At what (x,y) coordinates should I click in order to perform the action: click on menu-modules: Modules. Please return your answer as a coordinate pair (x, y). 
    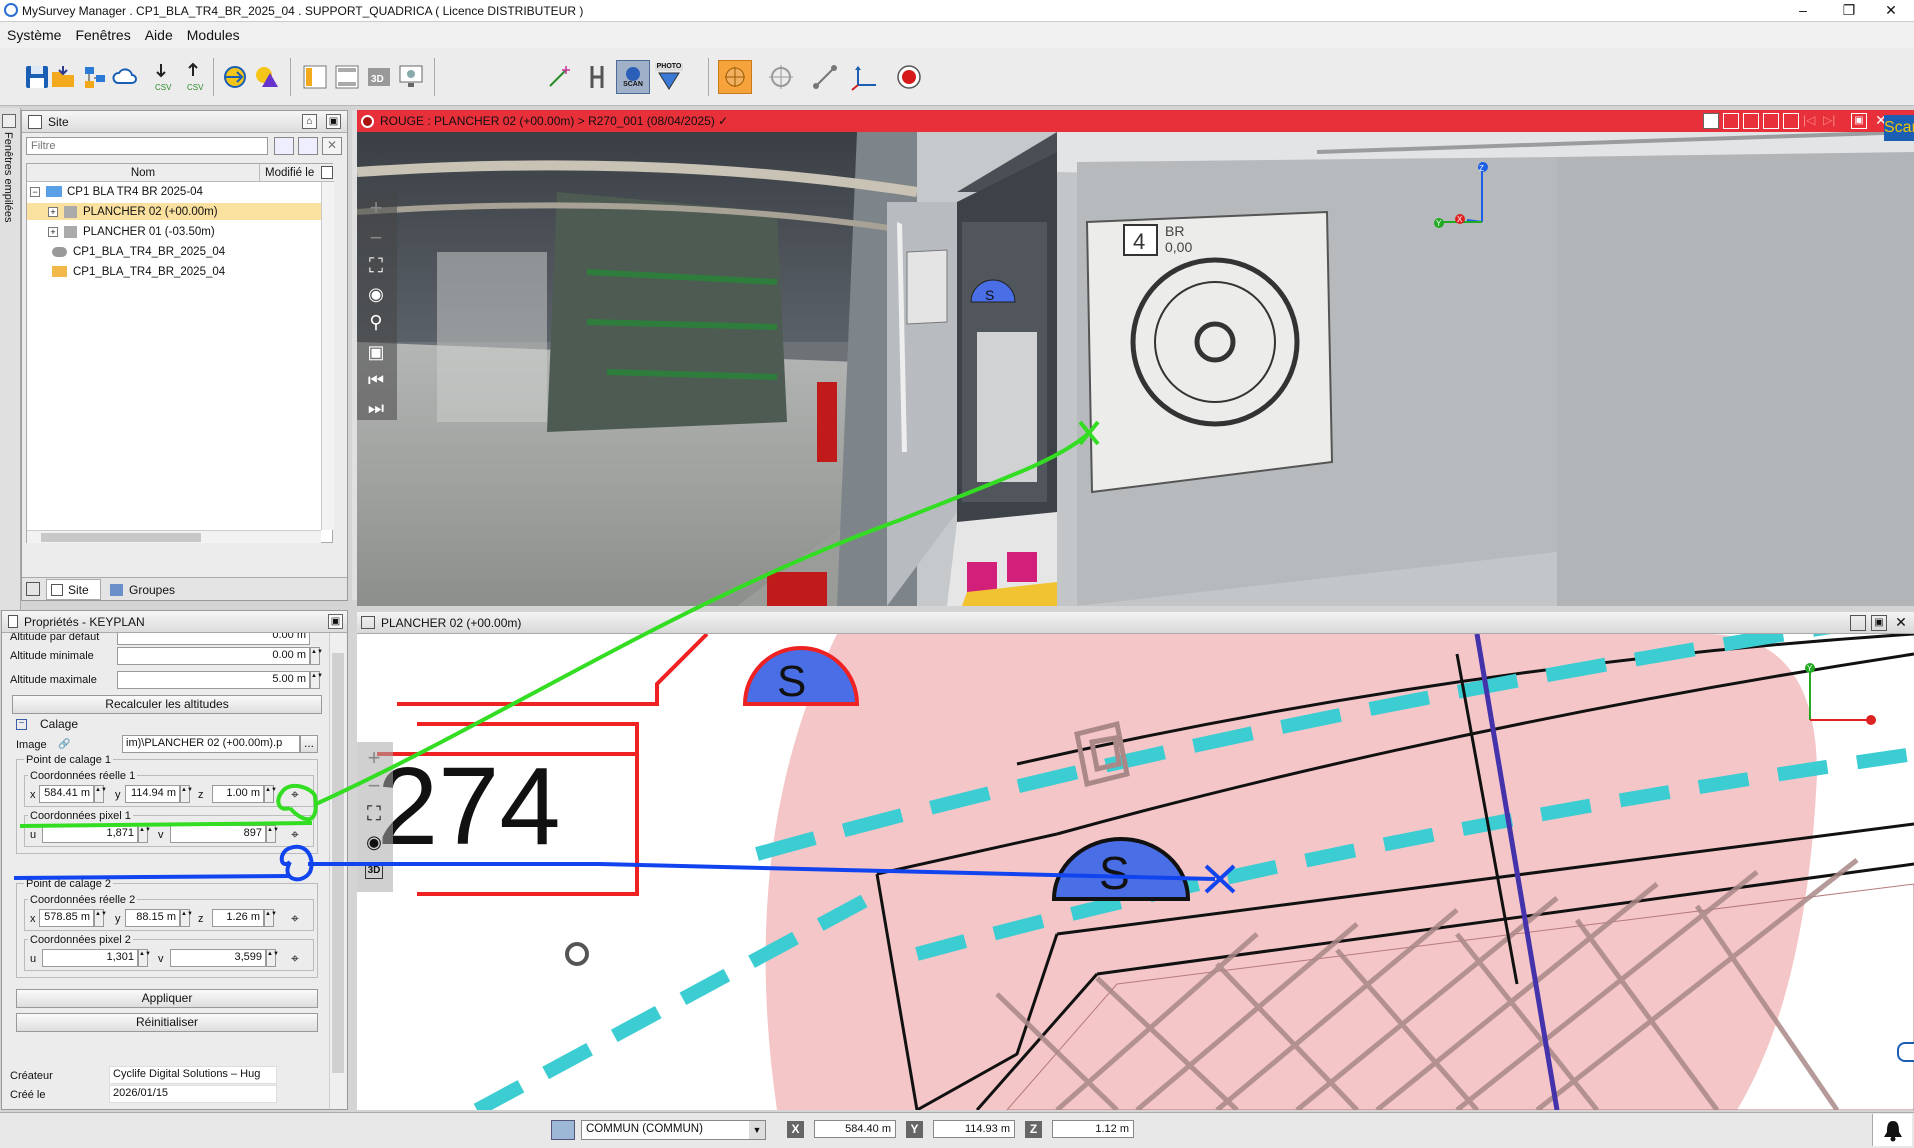
    Looking at the image, I should click on (213, 35).